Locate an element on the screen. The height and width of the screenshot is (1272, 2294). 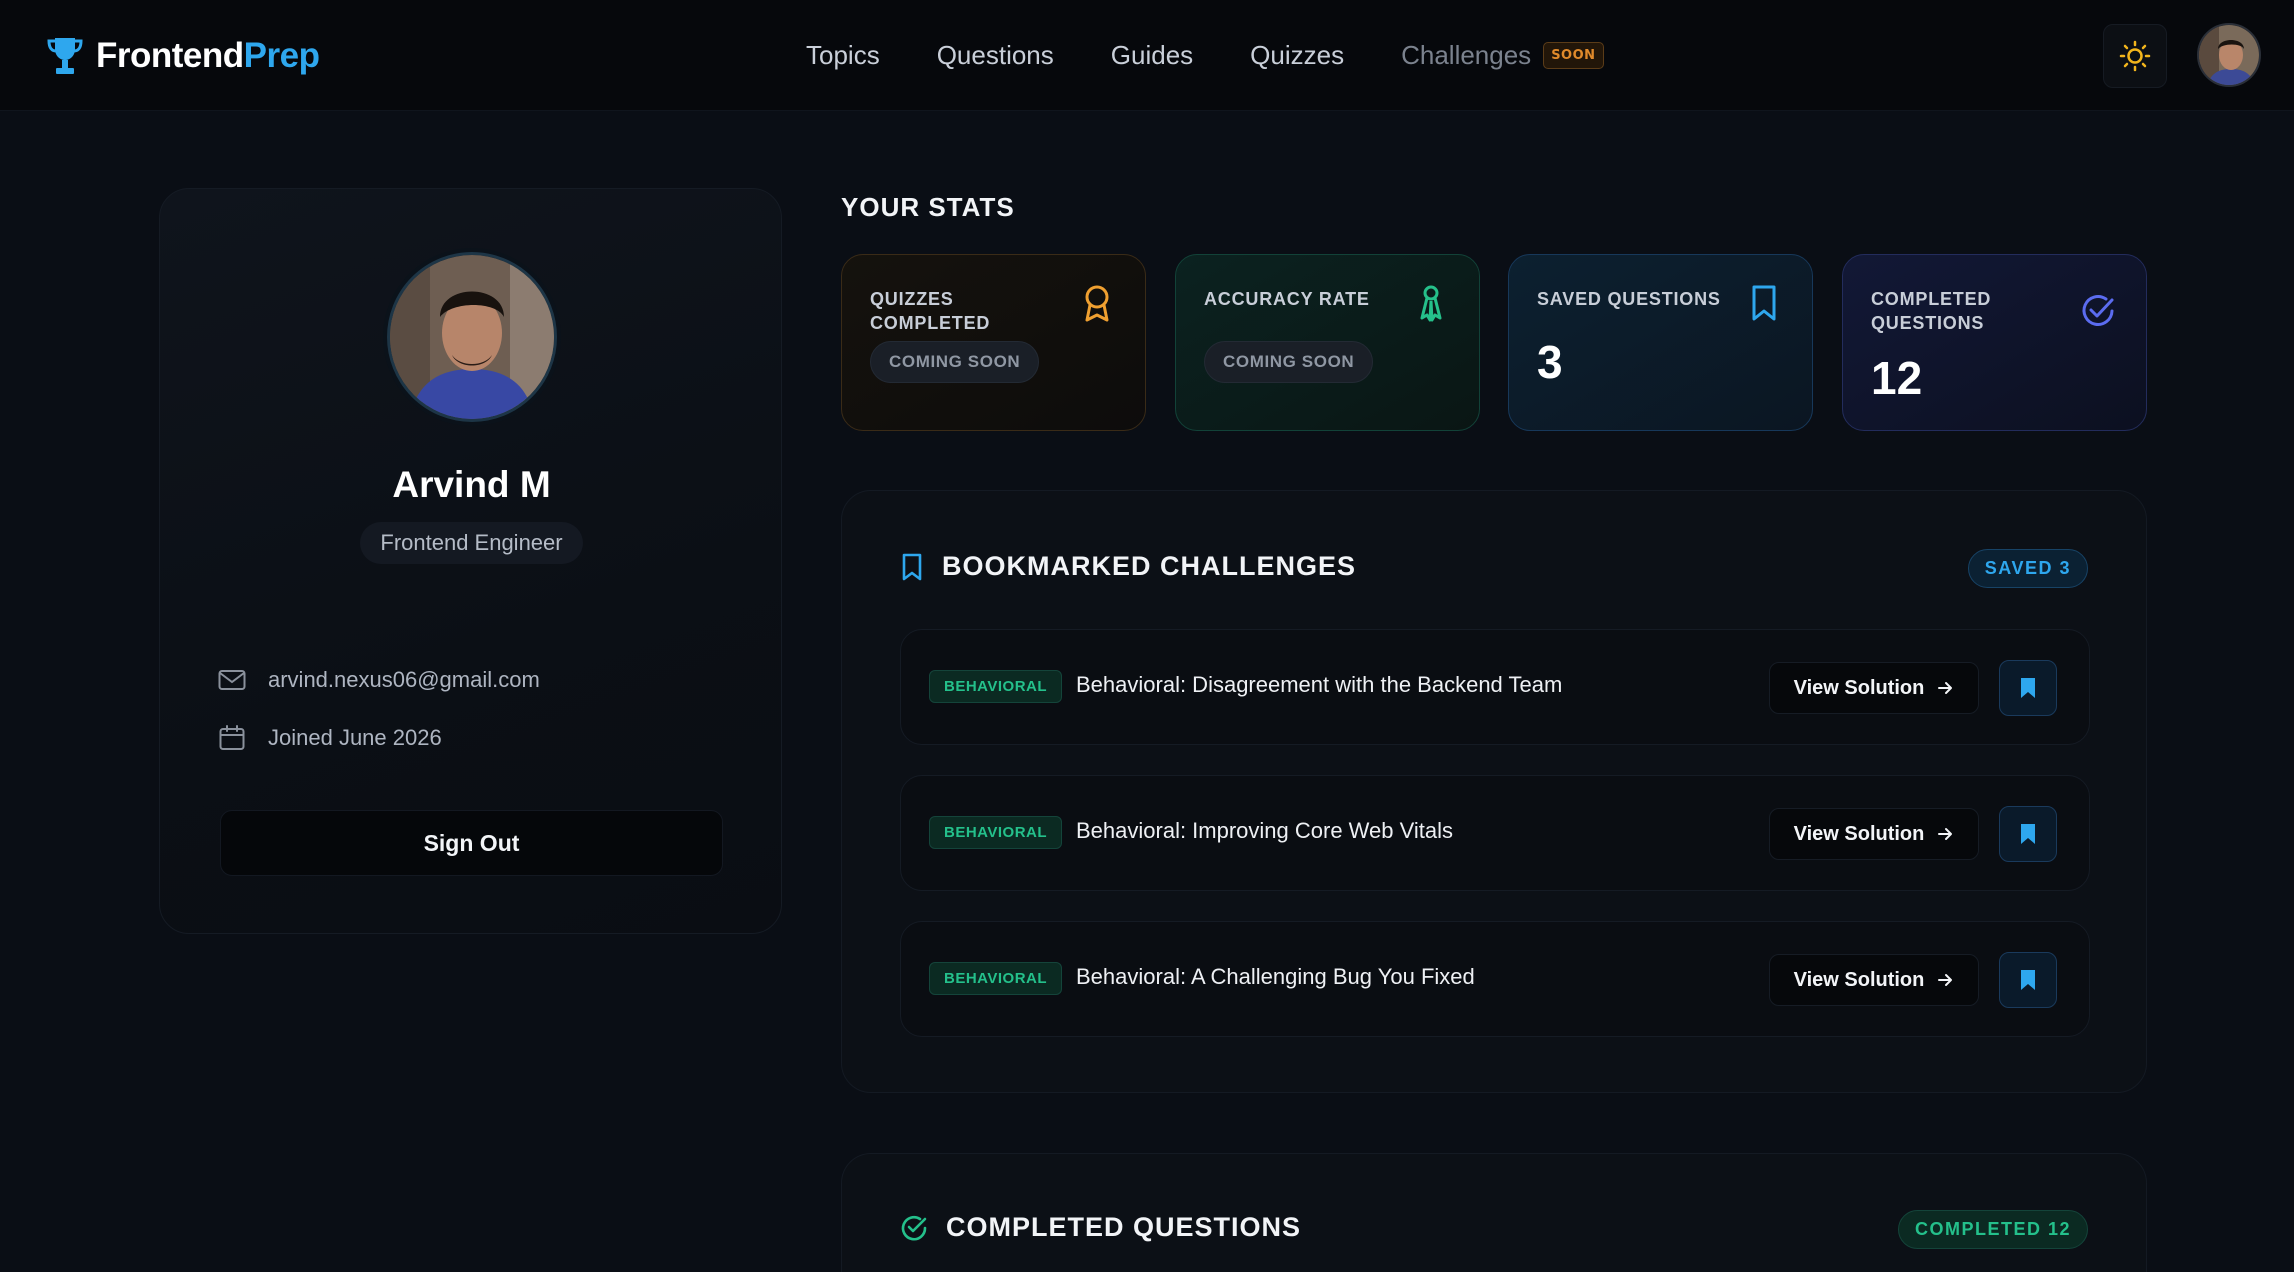
sun-icon is located at coordinates (2135, 56).